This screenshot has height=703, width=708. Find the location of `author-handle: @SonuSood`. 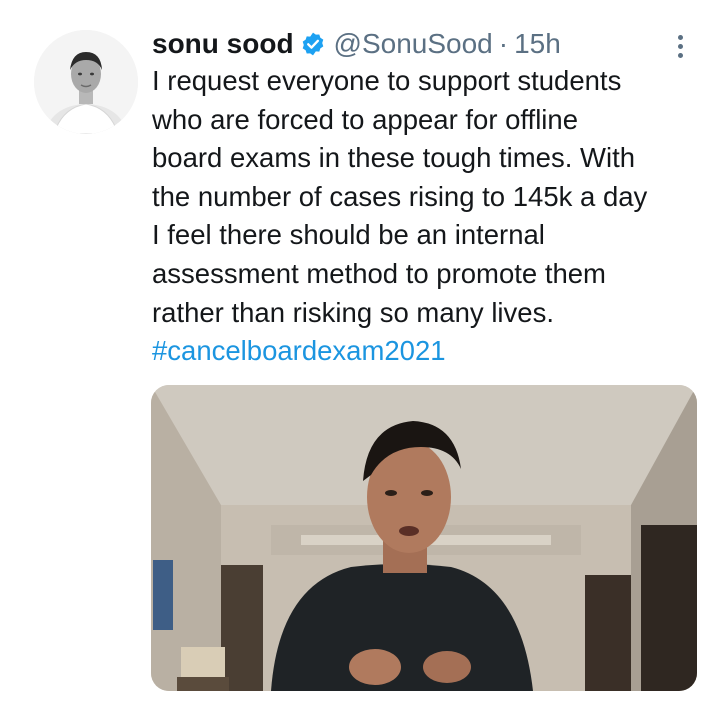

author-handle: @SonuSood is located at coordinates (413, 44).